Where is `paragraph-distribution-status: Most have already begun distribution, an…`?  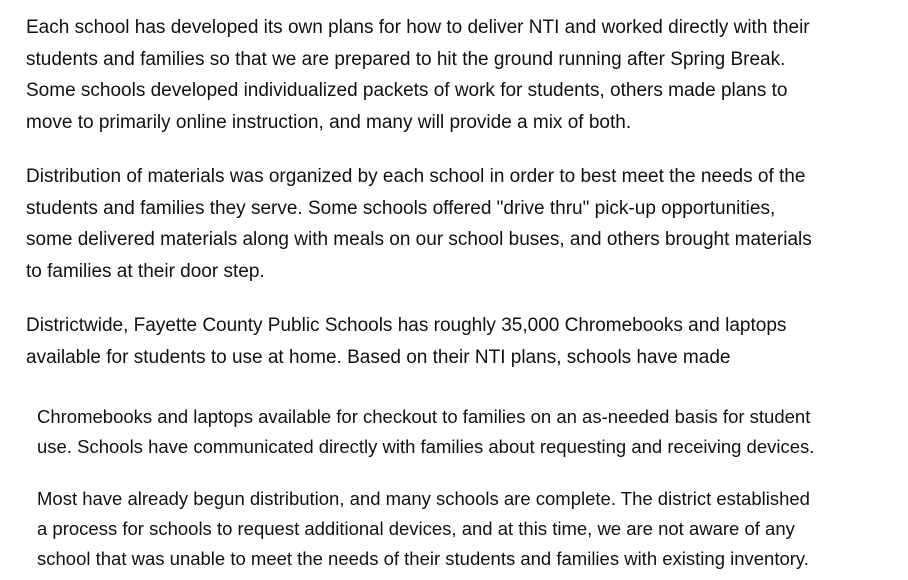 paragraph-distribution-status: Most have already begun distribution, an… is located at coordinates (423, 529).